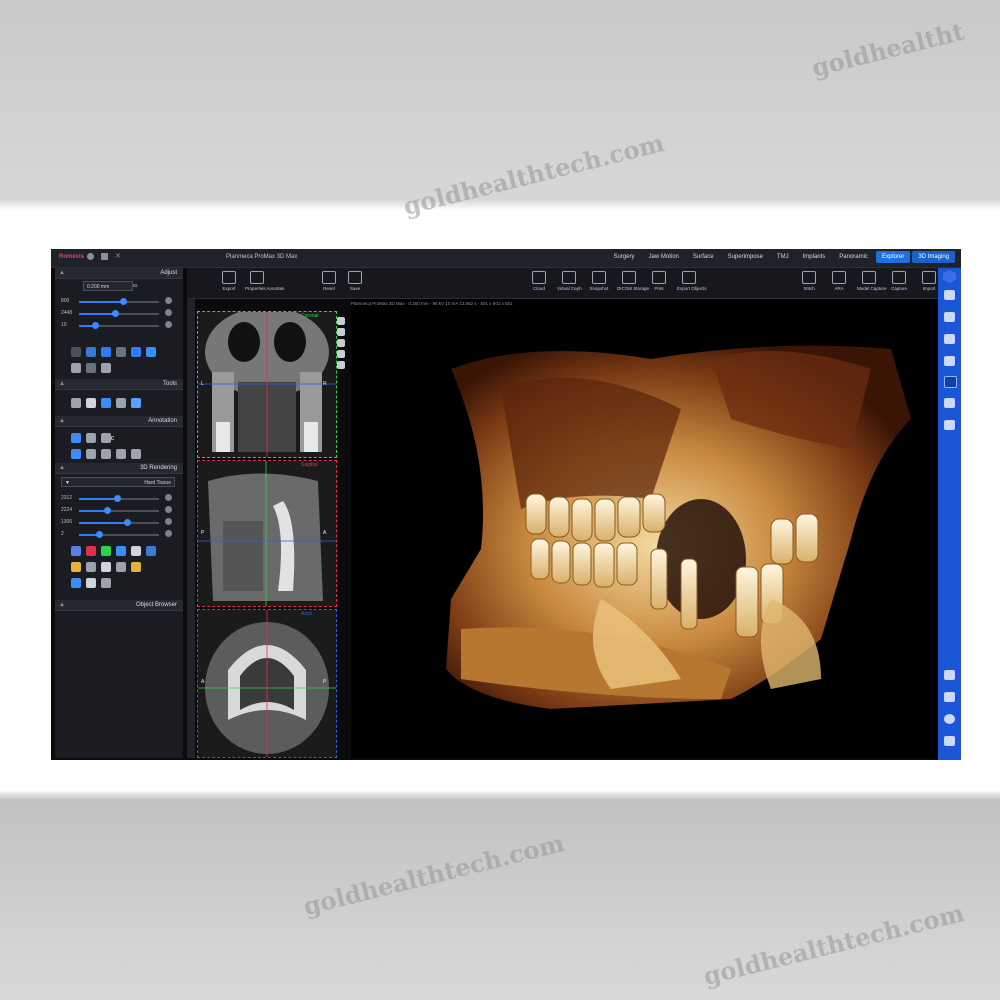  Describe the element at coordinates (949, 741) in the screenshot. I see `person-icon` at that location.